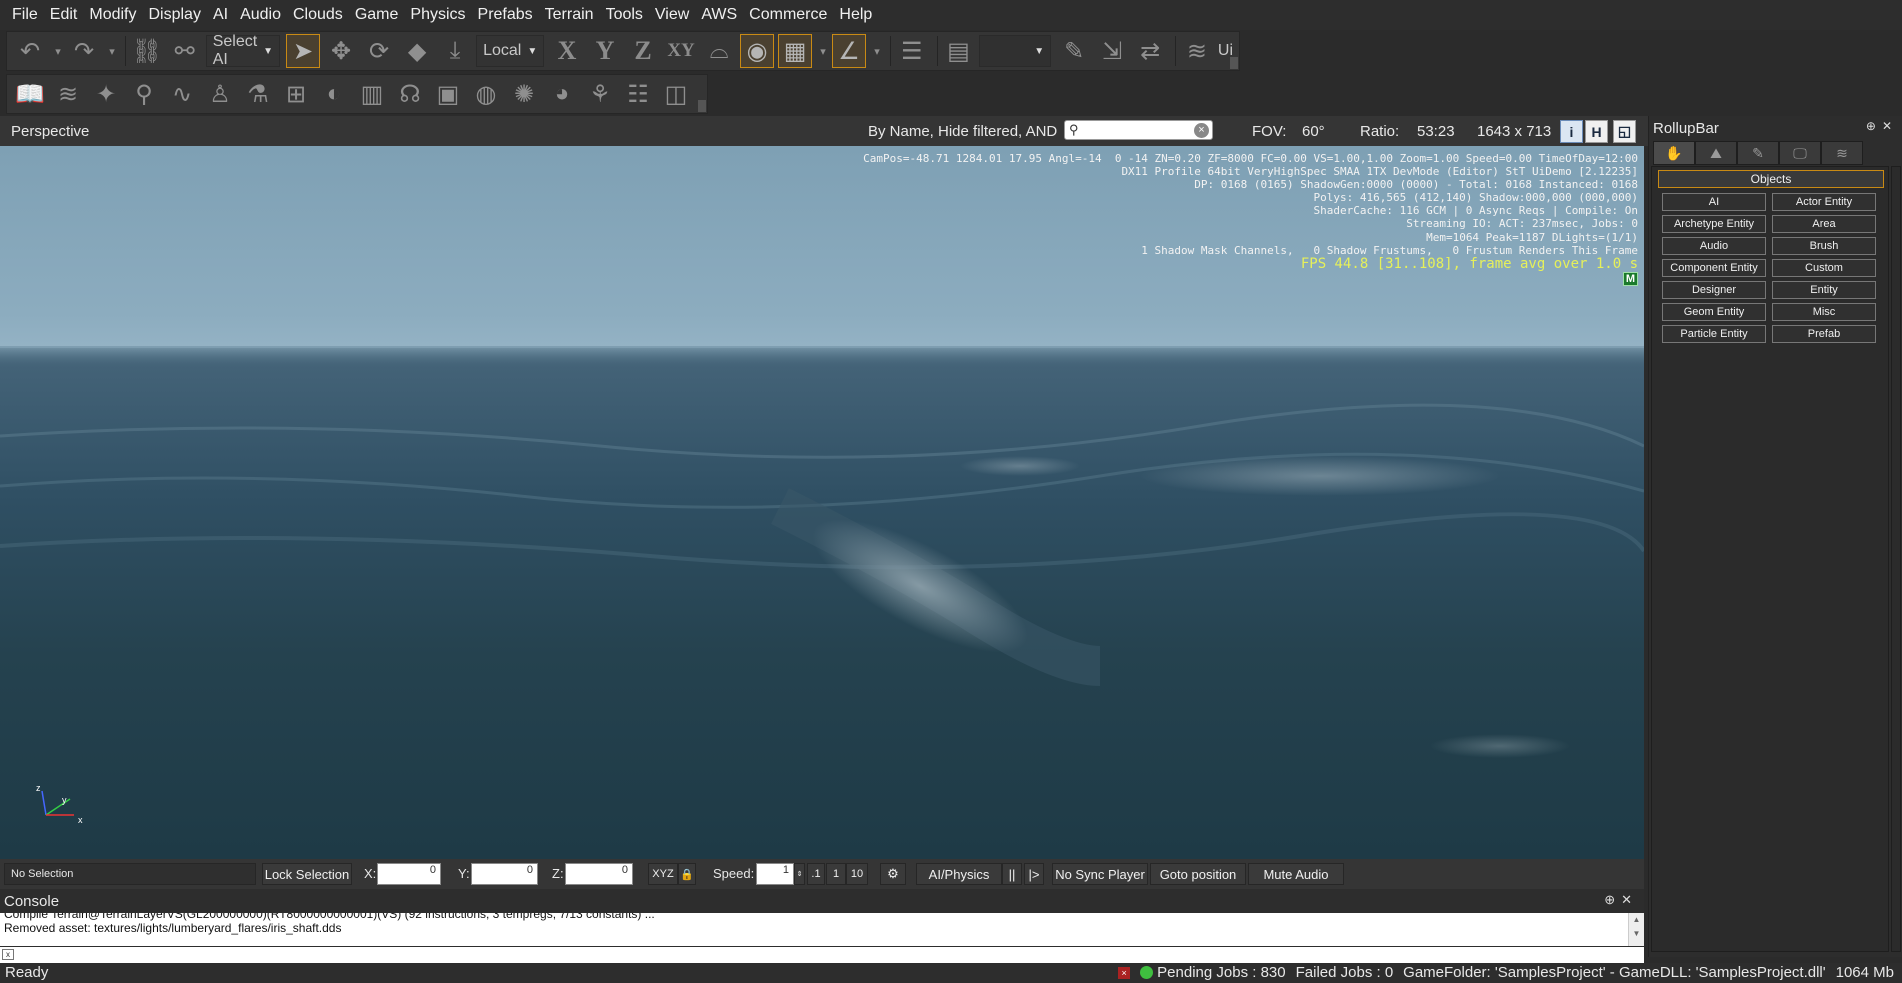  I want to click on menu-clouds: Clouds, so click(318, 15).